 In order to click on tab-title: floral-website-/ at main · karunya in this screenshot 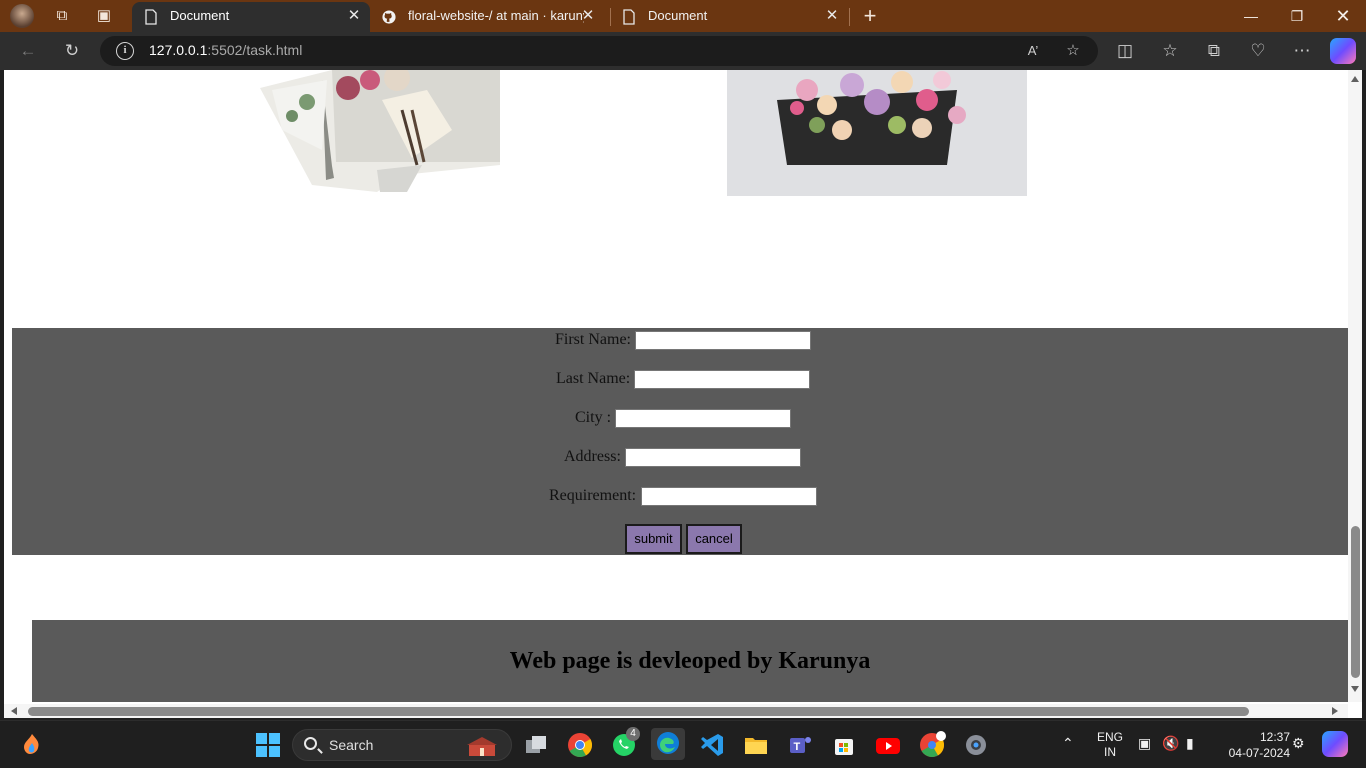, I will do `click(496, 15)`.